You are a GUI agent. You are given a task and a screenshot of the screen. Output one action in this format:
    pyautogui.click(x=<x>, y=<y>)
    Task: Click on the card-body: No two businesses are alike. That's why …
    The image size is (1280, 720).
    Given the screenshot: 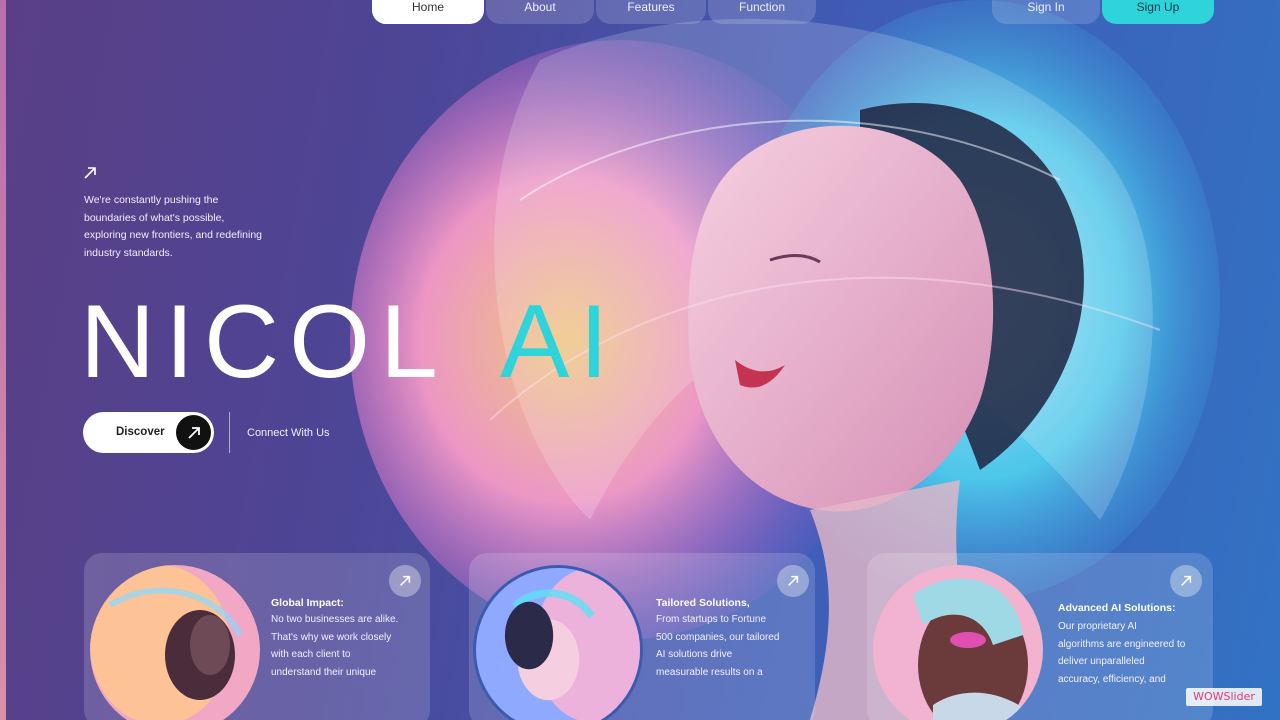 What is the action you would take?
    pyautogui.click(x=346, y=646)
    